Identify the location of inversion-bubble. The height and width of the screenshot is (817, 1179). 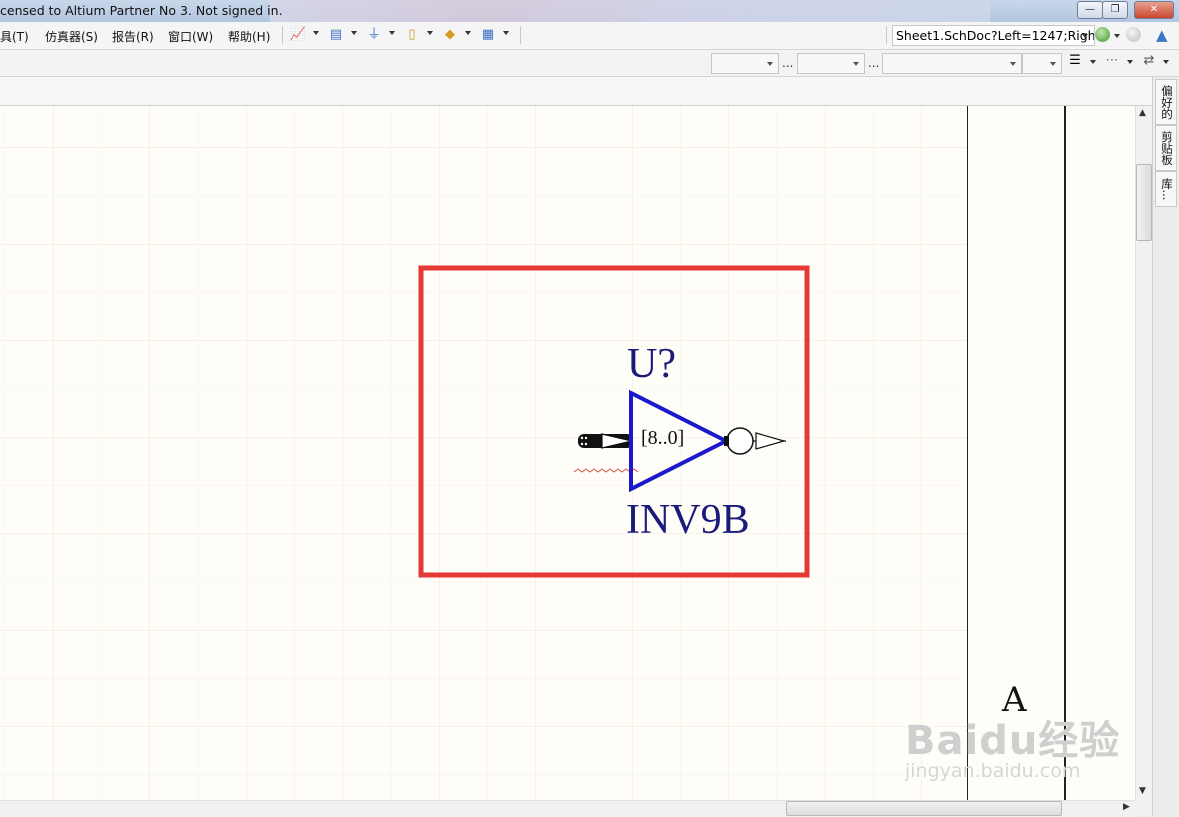
(740, 441).